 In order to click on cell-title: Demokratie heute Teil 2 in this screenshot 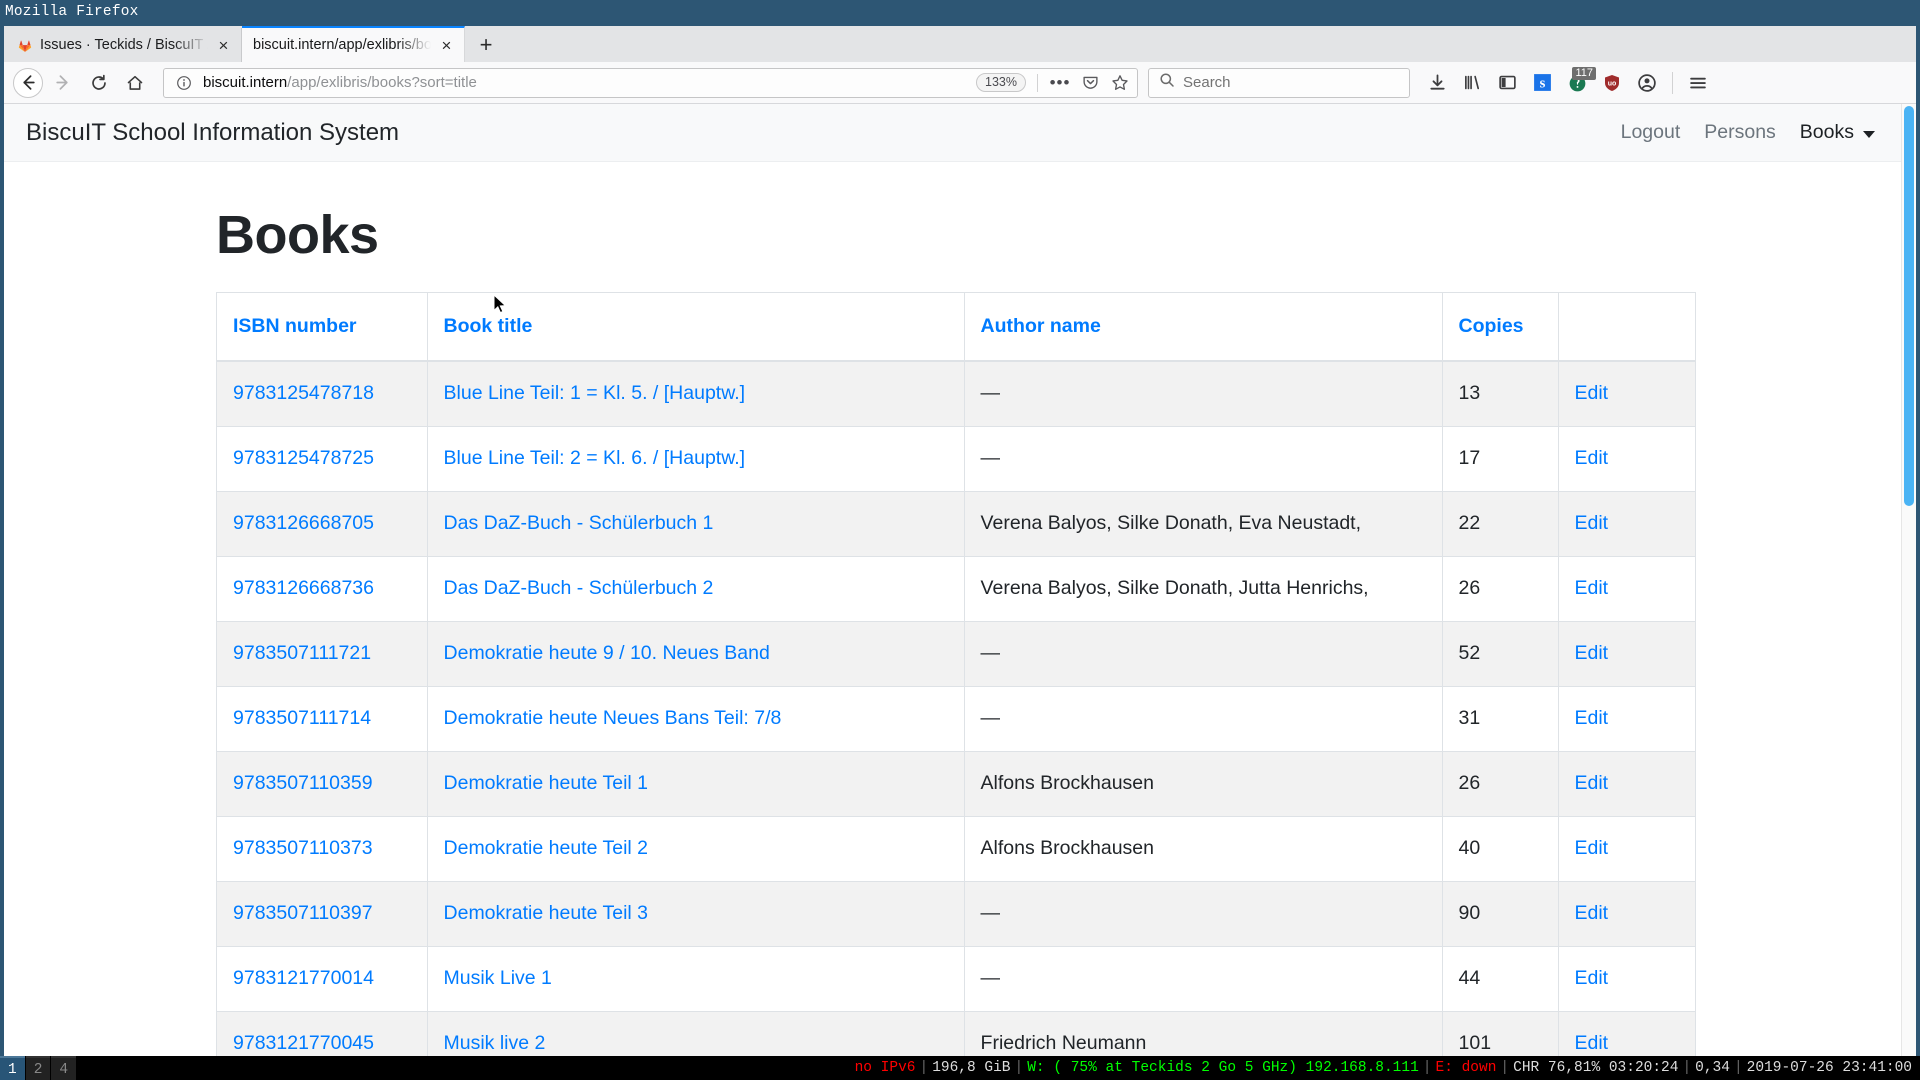, I will do `click(695, 848)`.